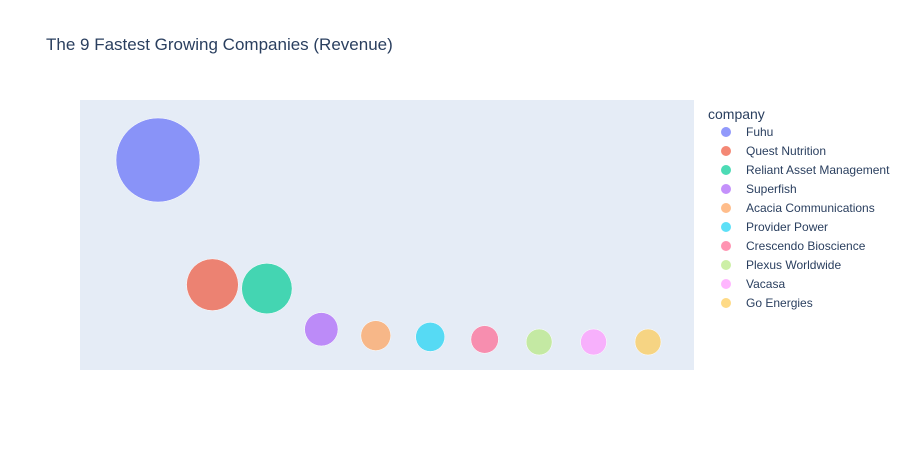 The image size is (924, 450). What do you see at coordinates (484, 339) in the screenshot?
I see `bubble-crescendo-bioscience` at bounding box center [484, 339].